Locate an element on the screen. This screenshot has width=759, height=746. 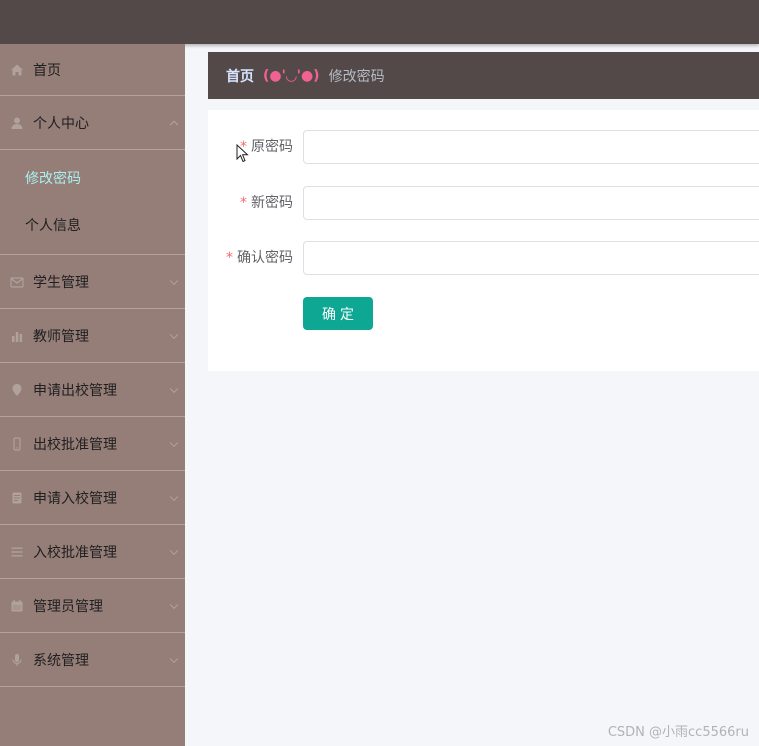
sidebar-item-entry-approval: 入校批准管理 is located at coordinates (92, 552).